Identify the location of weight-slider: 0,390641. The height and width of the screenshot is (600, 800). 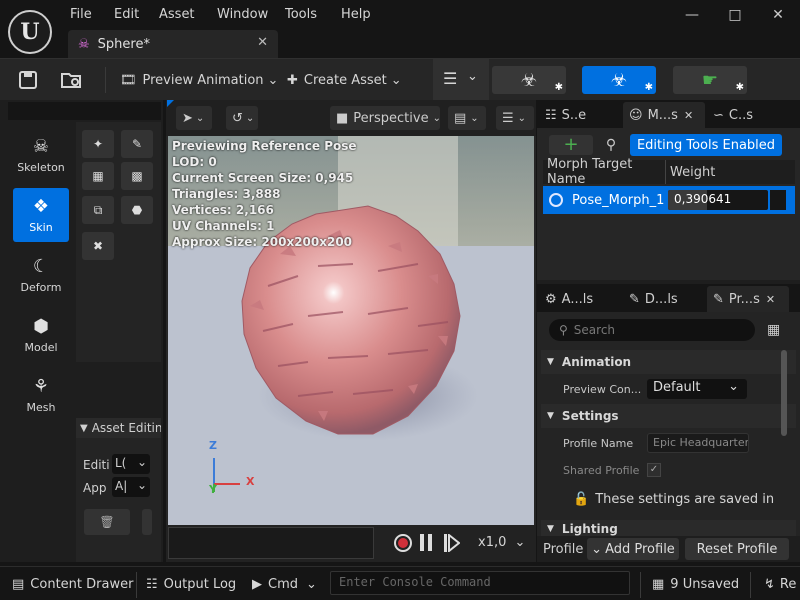
(718, 200).